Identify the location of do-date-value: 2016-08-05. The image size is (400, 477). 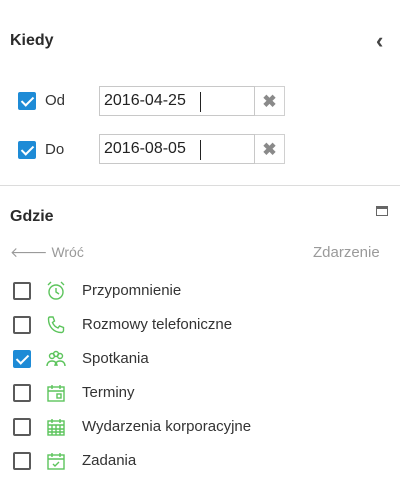
(145, 148).